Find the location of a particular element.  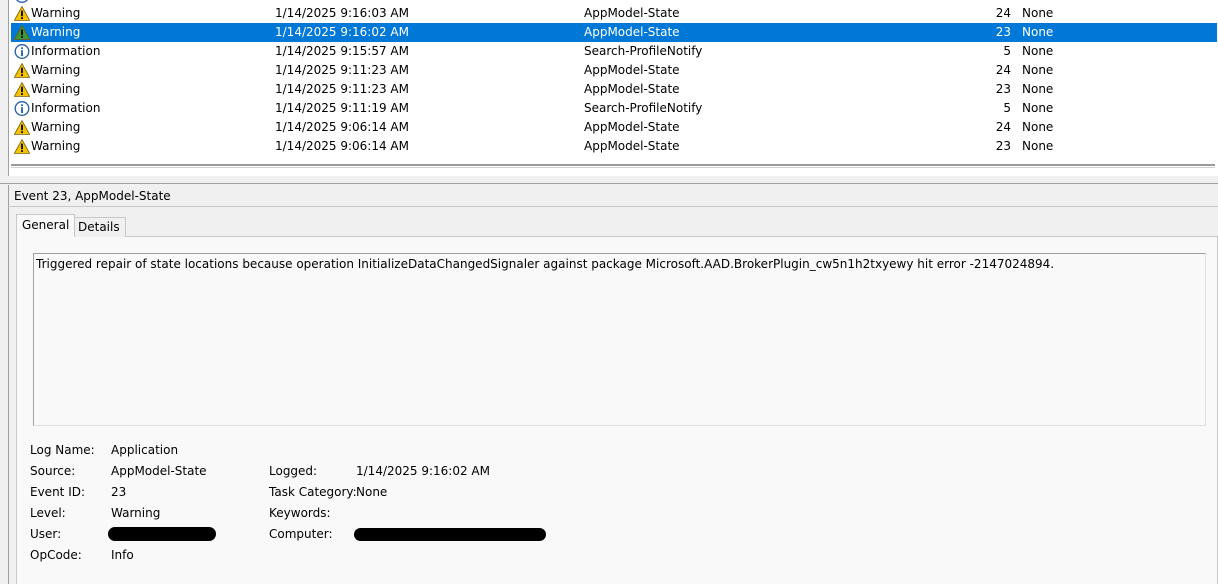

task-category-label: Task Category: is located at coordinates (313, 492).